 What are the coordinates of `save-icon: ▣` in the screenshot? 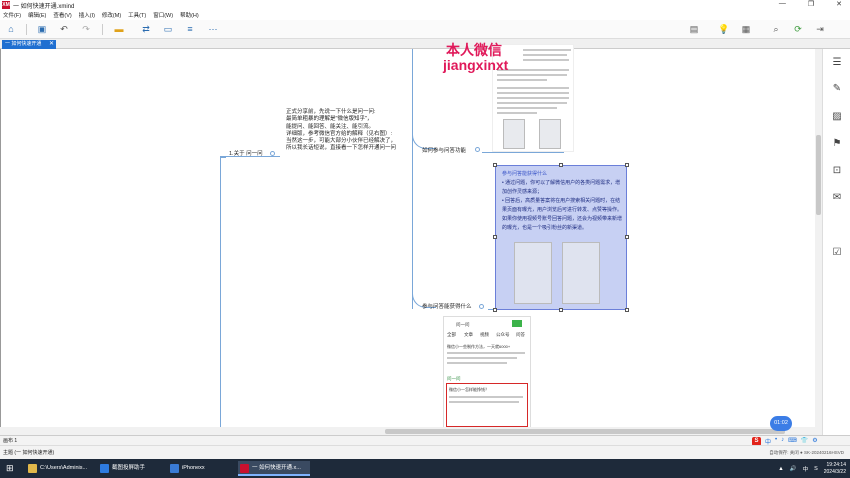 It's located at (42, 29).